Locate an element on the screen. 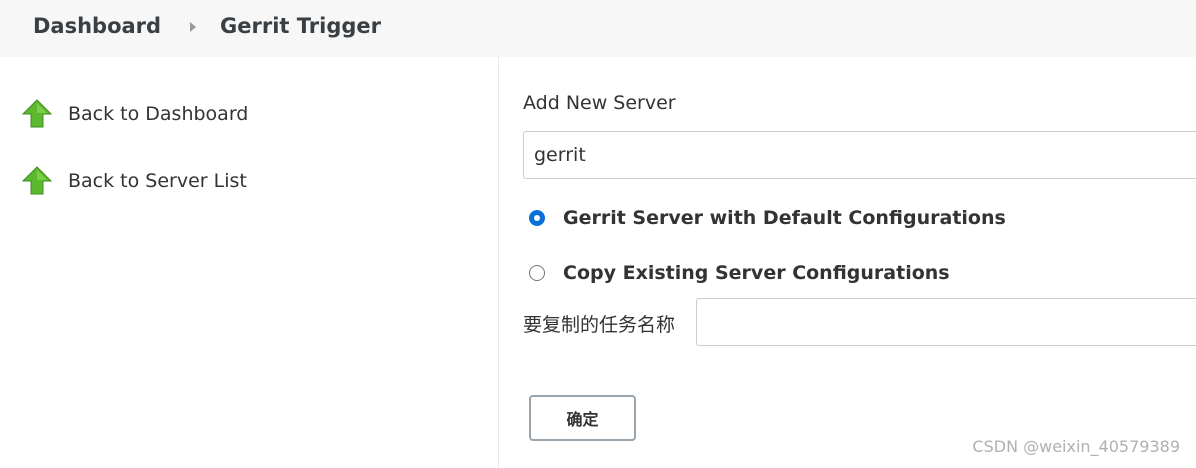  copy-config-radio is located at coordinates (537, 273).